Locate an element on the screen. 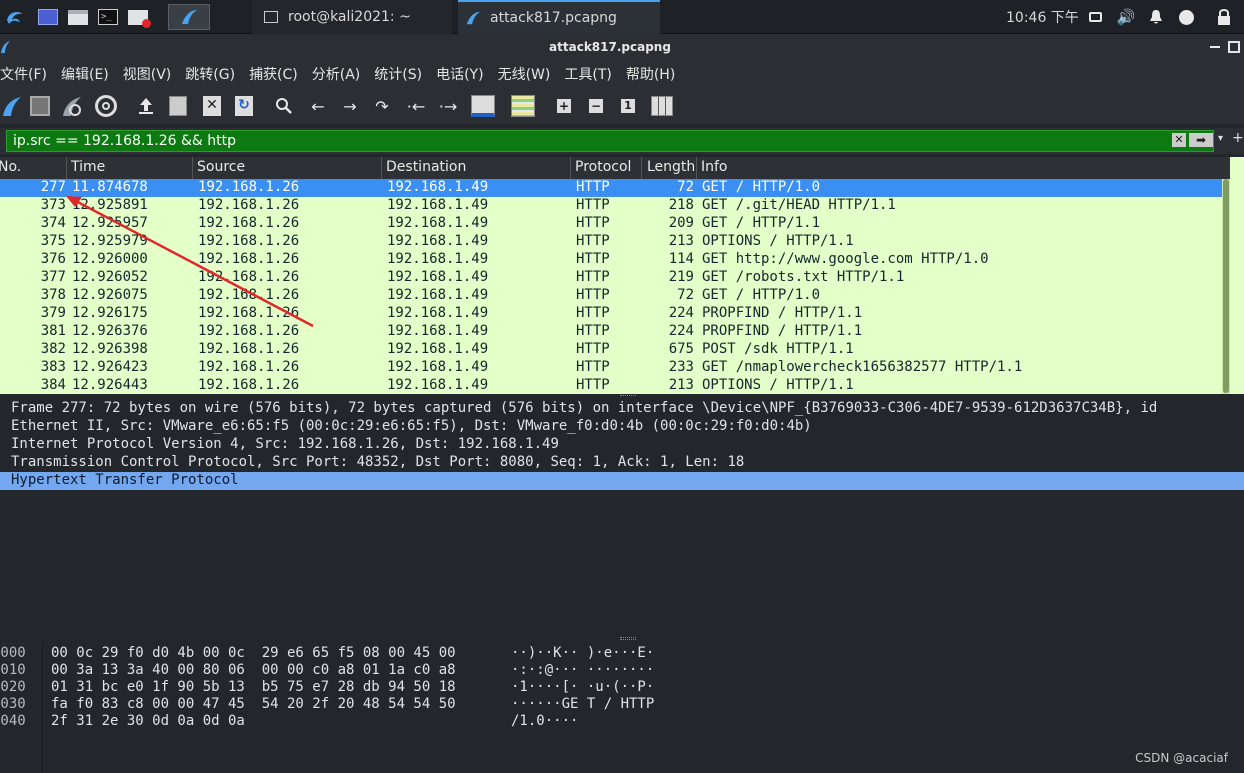 This screenshot has width=1244, height=773. stop-capture-icon is located at coordinates (40, 106).